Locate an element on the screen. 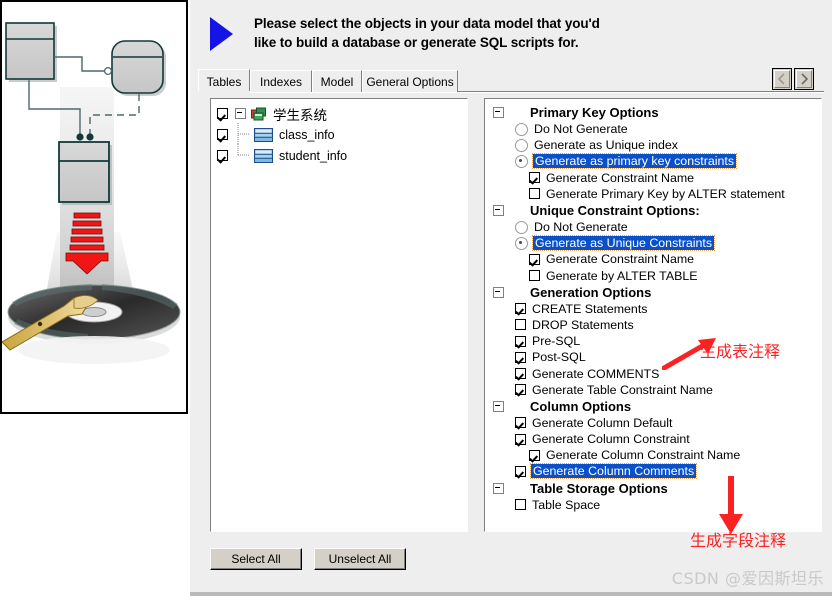 This screenshot has height=603, width=832. option-group-header: Column Options is located at coordinates (653, 406).